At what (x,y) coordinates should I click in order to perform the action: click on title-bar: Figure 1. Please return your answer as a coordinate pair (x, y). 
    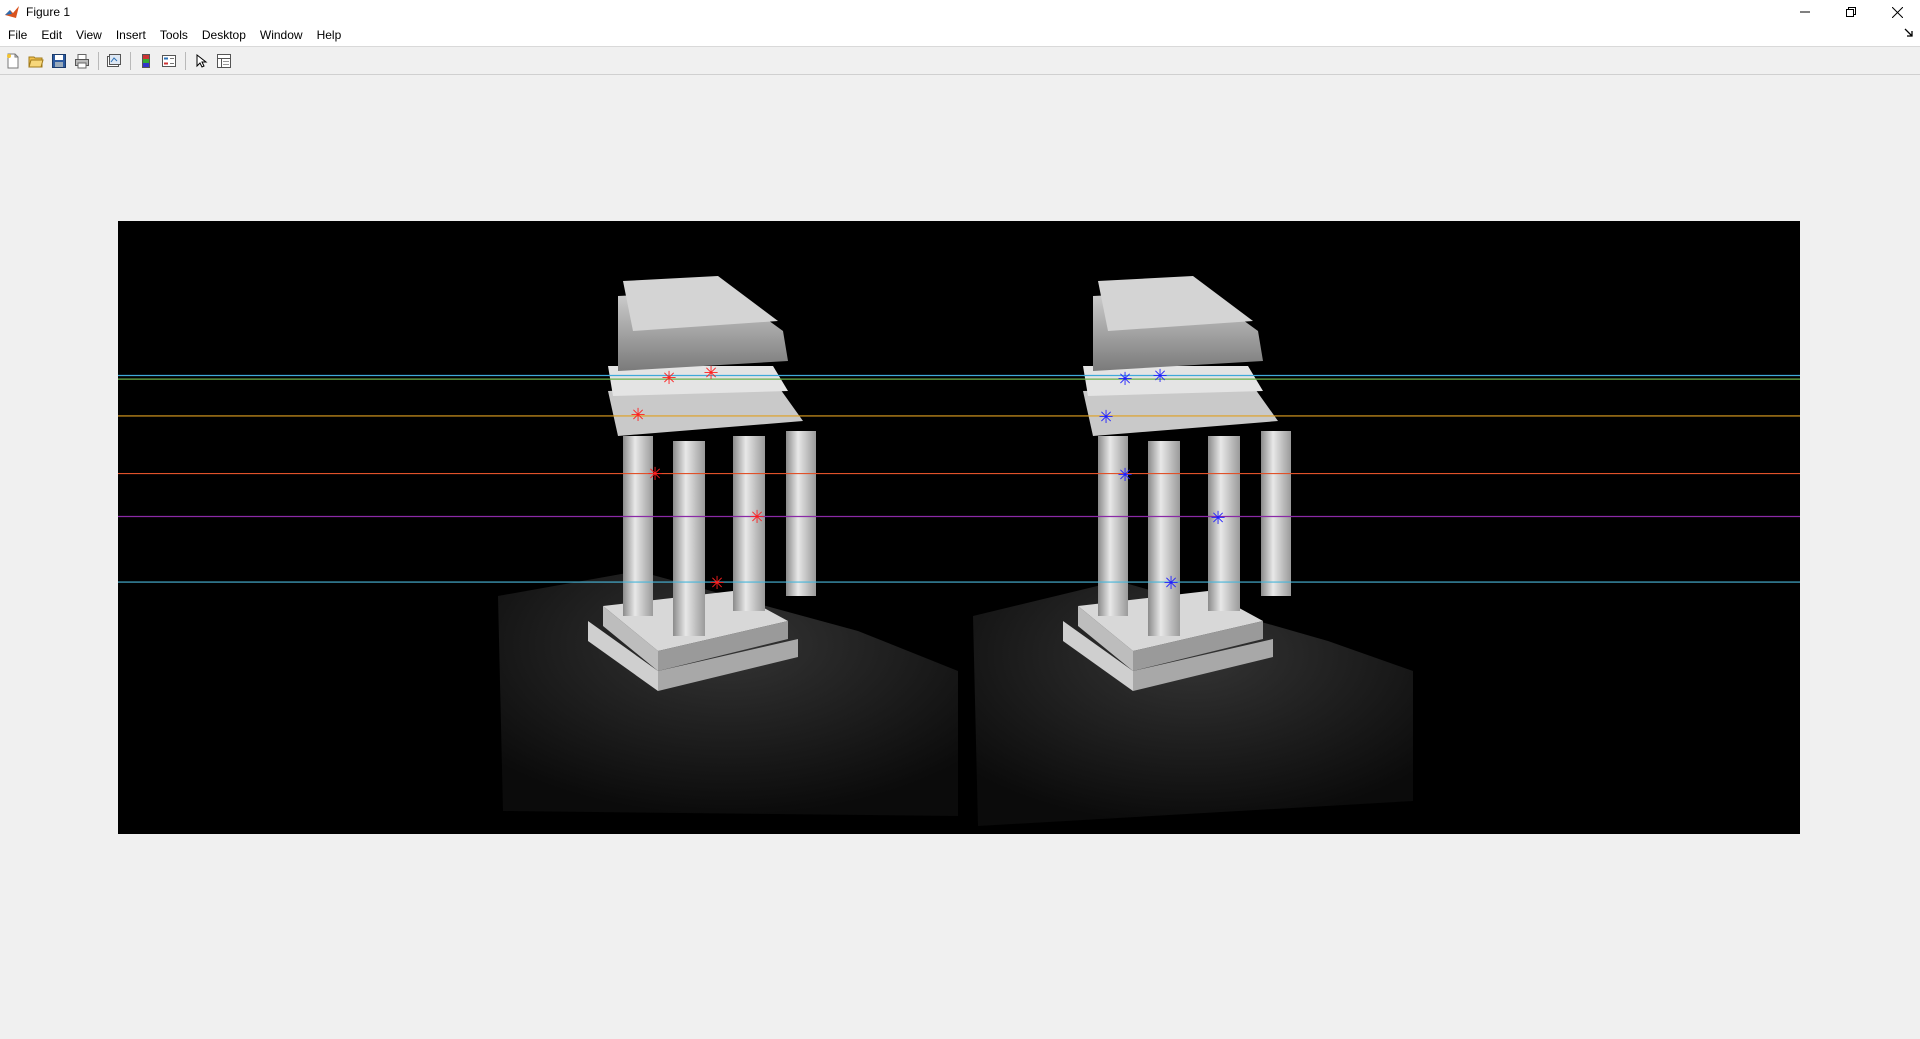
    Looking at the image, I should click on (960, 12).